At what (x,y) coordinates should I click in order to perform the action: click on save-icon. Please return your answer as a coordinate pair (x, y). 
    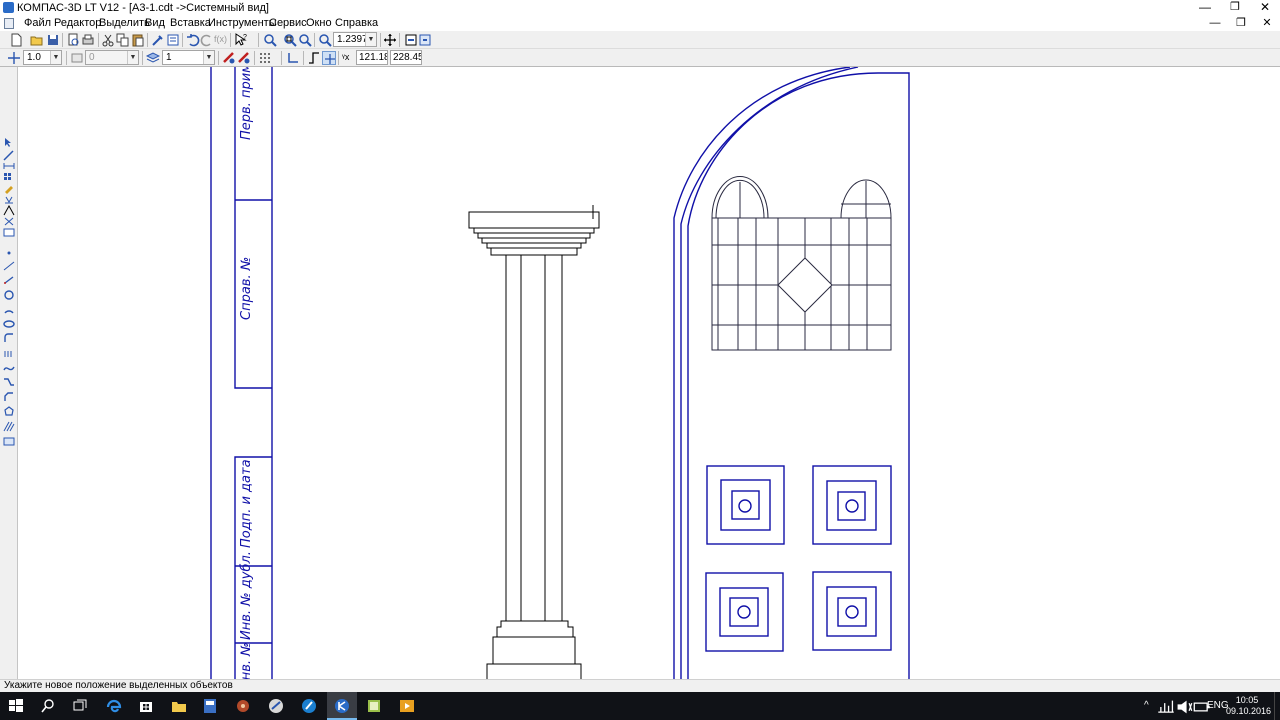
    Looking at the image, I should click on (53, 40).